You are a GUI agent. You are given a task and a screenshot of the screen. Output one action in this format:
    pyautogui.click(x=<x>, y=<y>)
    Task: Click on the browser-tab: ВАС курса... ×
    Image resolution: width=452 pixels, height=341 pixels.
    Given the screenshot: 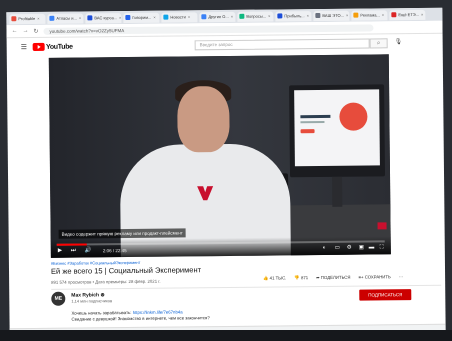 What is the action you would take?
    pyautogui.click(x=103, y=17)
    